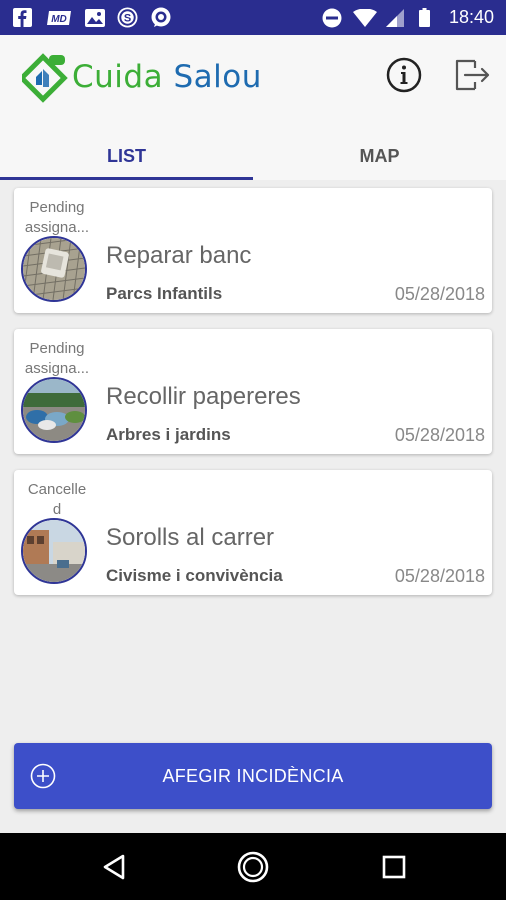 Image resolution: width=506 pixels, height=900 pixels. I want to click on skype-icon: S, so click(127, 17).